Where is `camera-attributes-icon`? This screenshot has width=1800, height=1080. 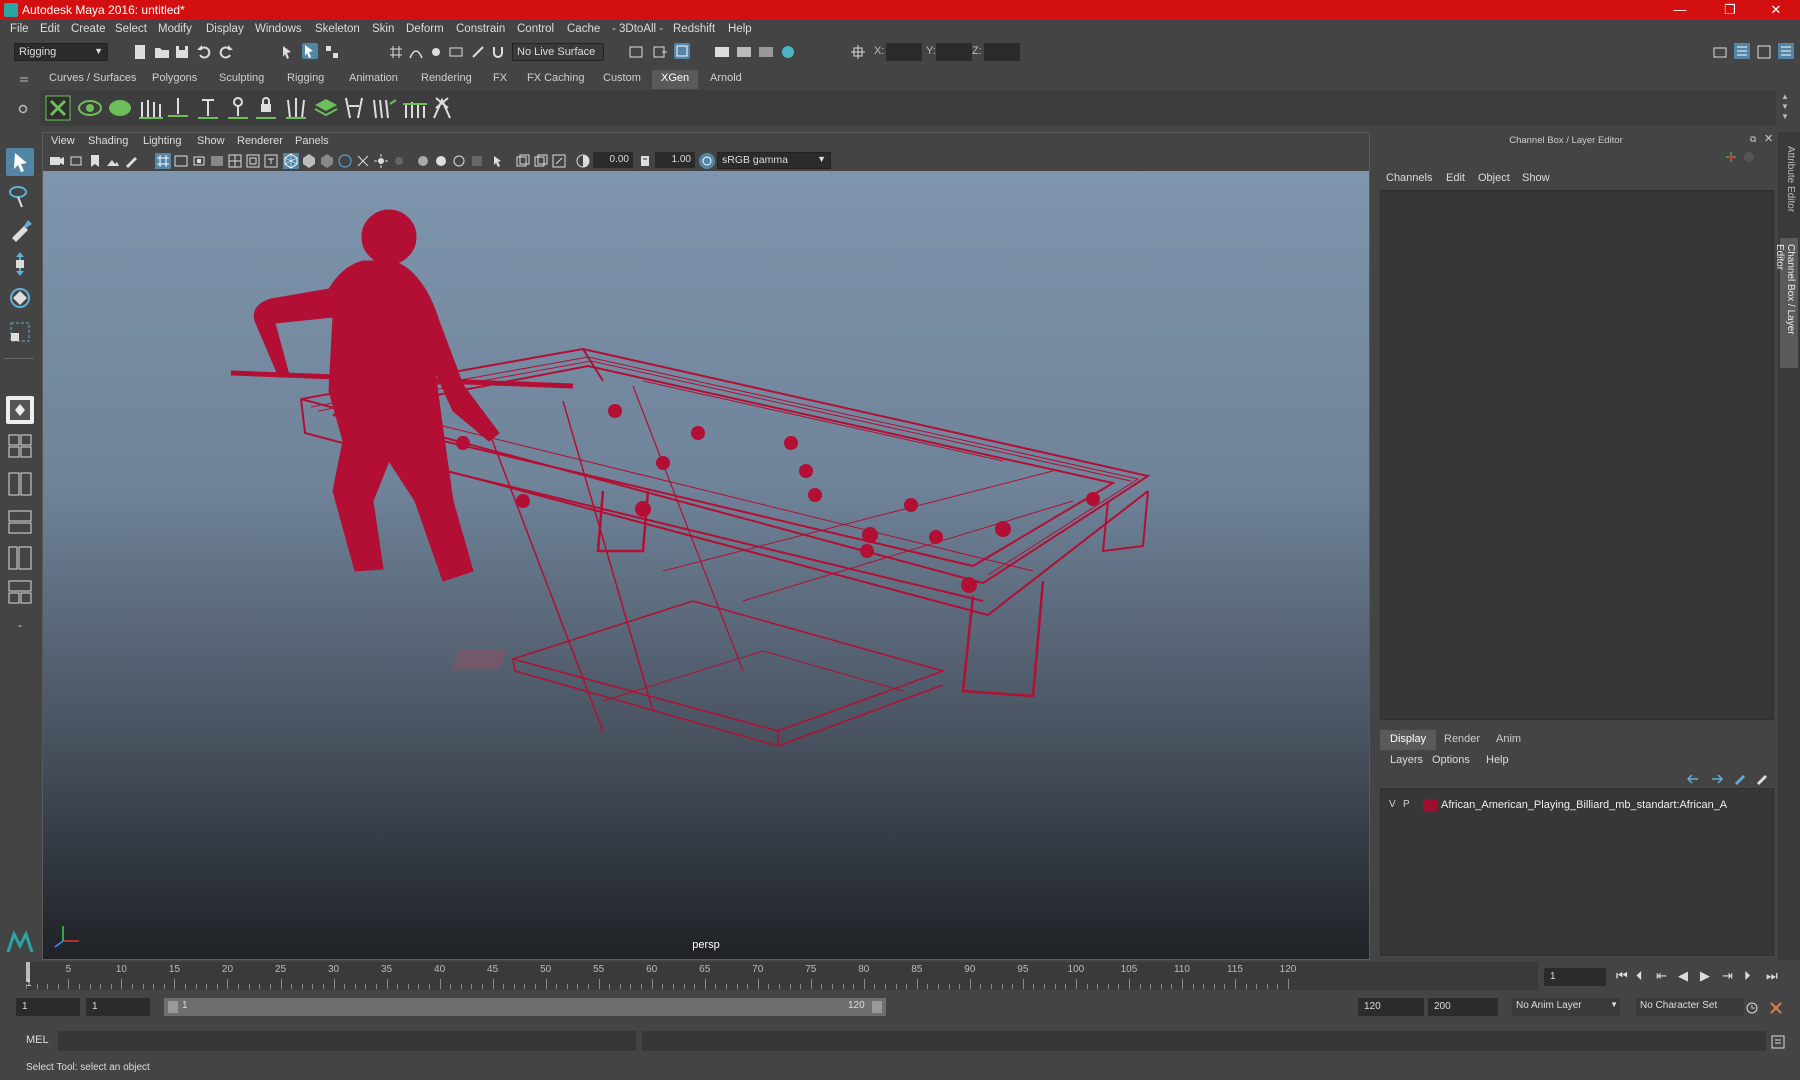 camera-attributes-icon is located at coordinates (77, 161).